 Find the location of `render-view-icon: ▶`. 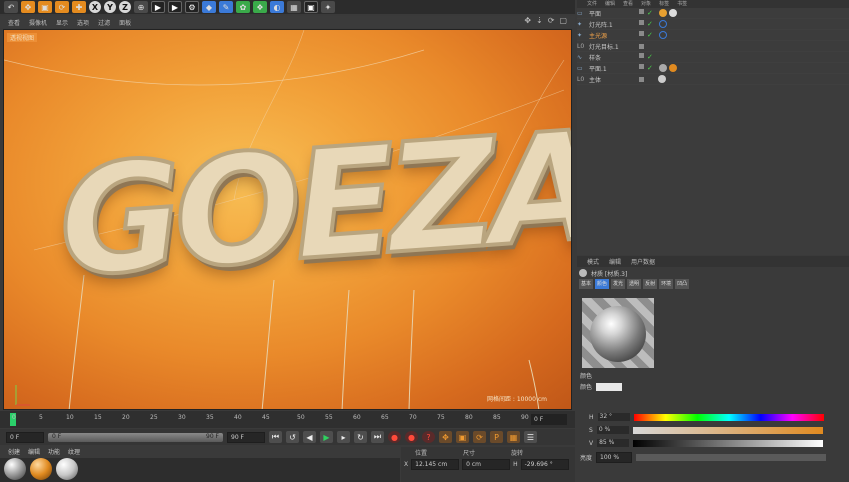

render-view-icon: ▶ is located at coordinates (158, 7).